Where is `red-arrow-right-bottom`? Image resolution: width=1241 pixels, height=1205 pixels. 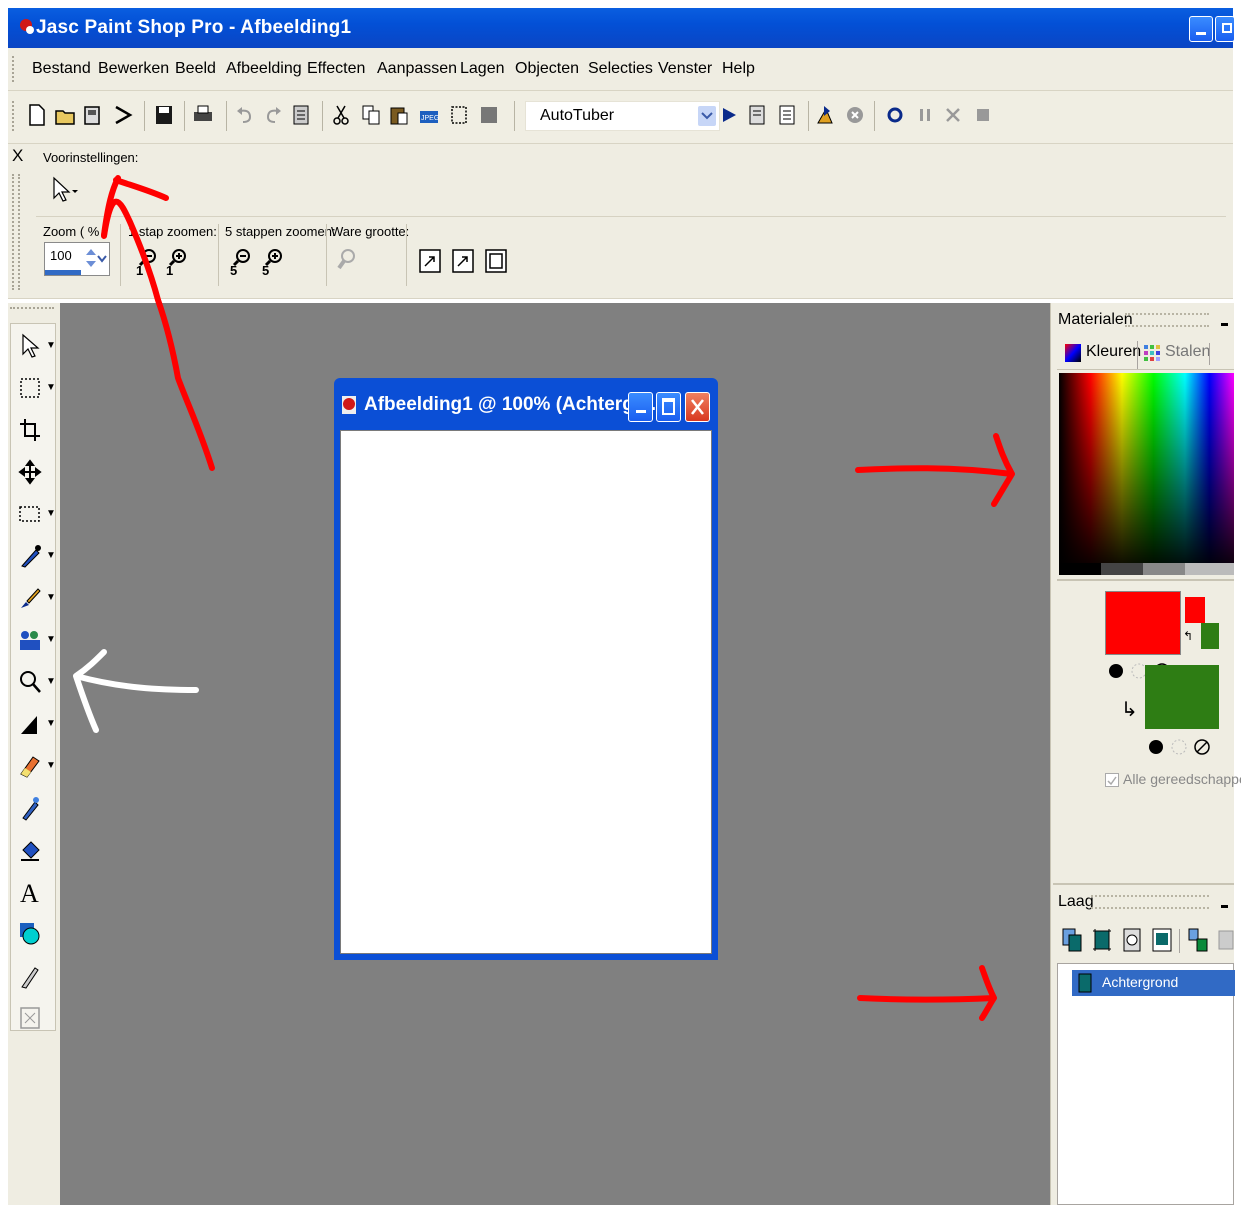 red-arrow-right-bottom is located at coordinates (927, 993).